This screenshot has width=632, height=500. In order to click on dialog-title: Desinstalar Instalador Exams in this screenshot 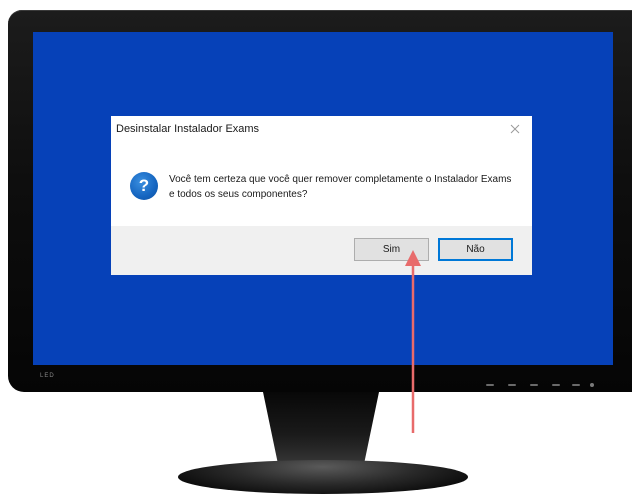, I will do `click(188, 129)`.